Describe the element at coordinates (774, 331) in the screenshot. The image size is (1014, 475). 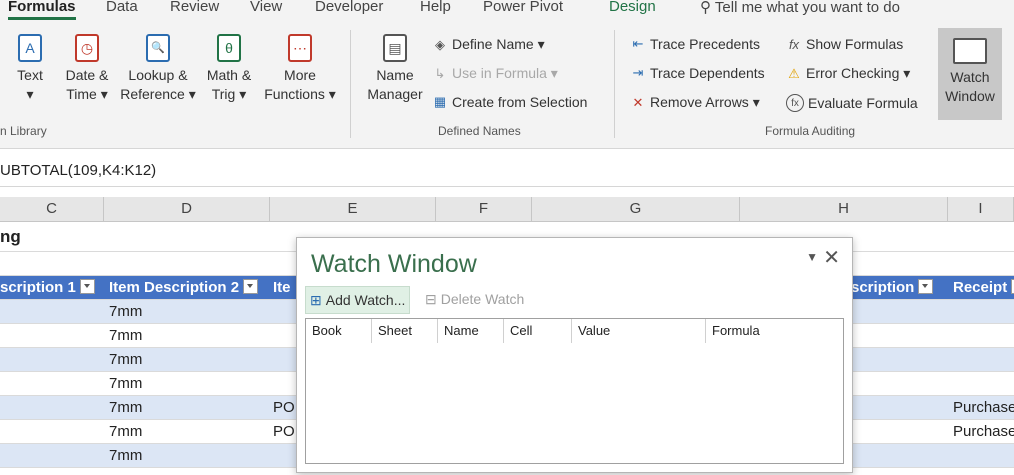
I see `watch-col-formula: Formula` at that location.